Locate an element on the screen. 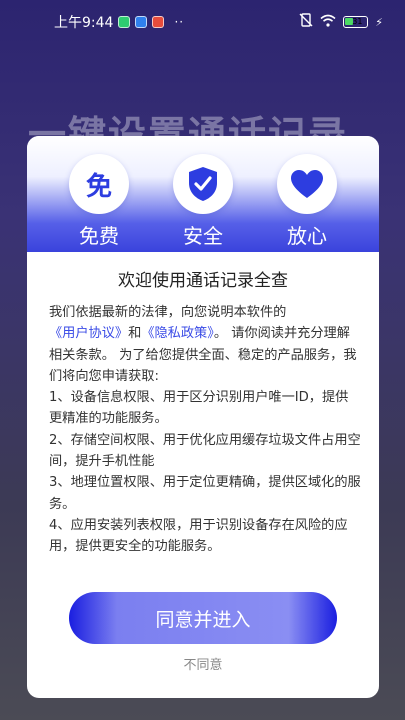  feature-free: 免 免费 is located at coordinates (99, 201).